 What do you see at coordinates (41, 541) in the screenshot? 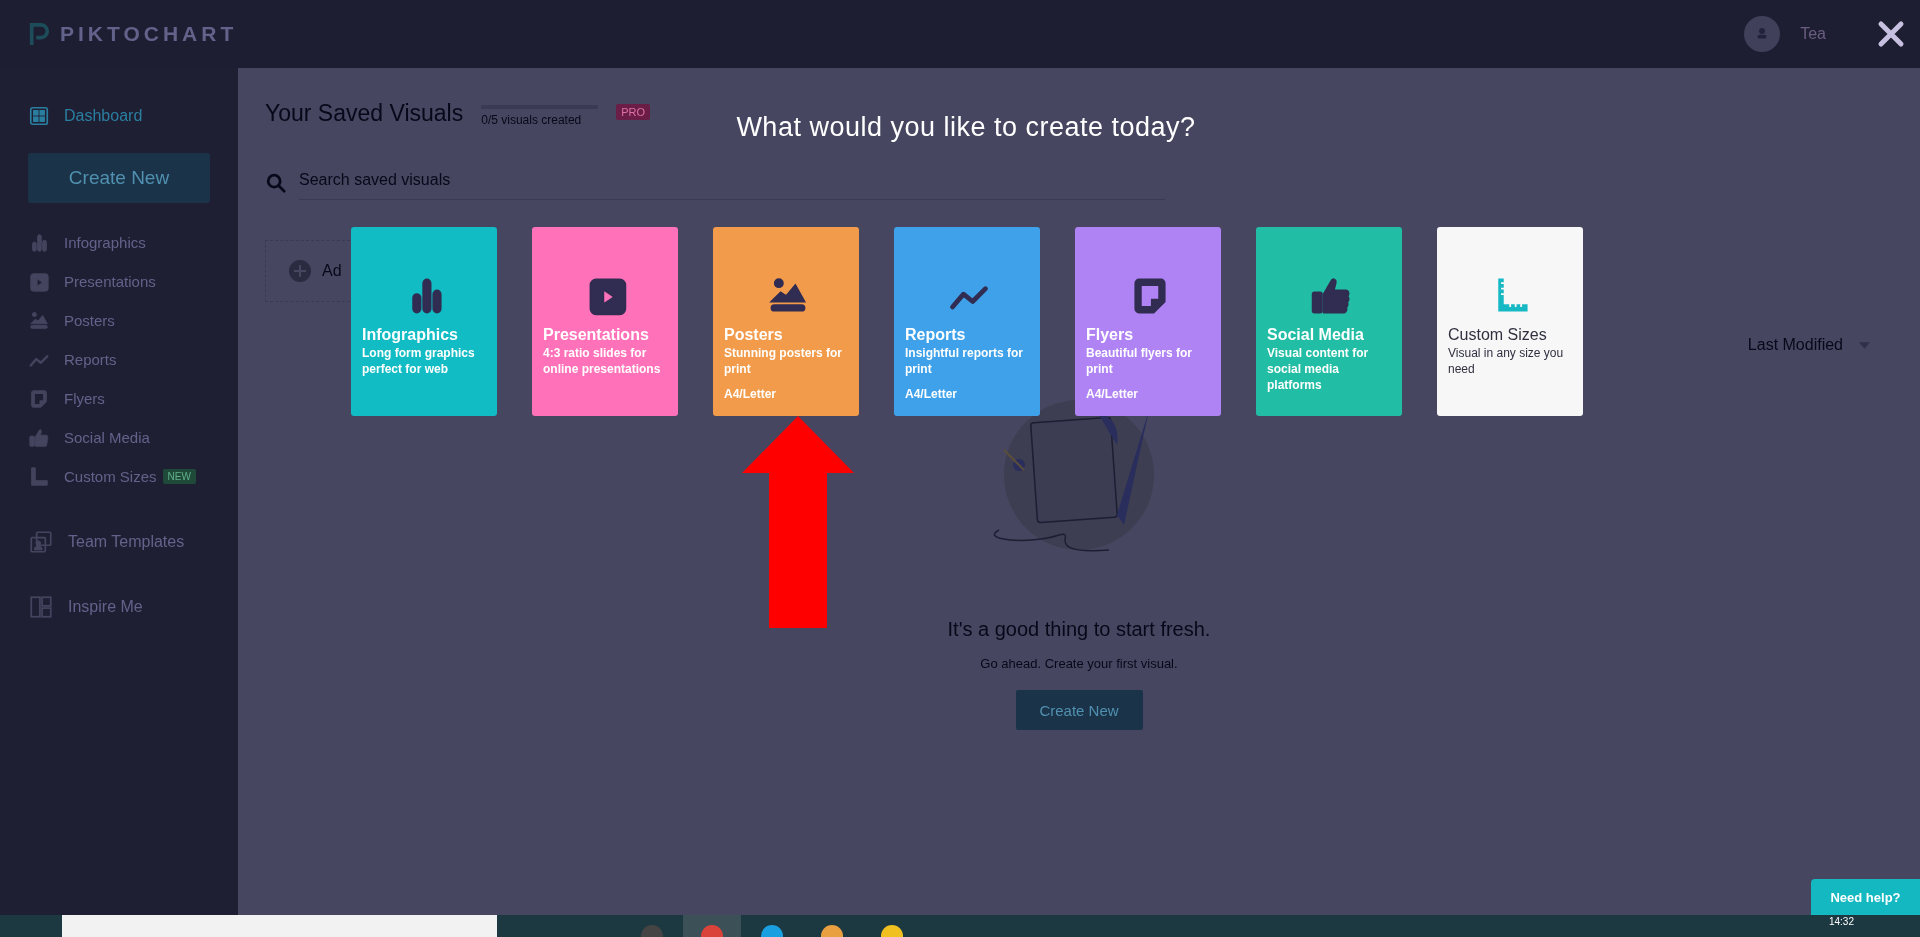
I see `template-stack-icon` at bounding box center [41, 541].